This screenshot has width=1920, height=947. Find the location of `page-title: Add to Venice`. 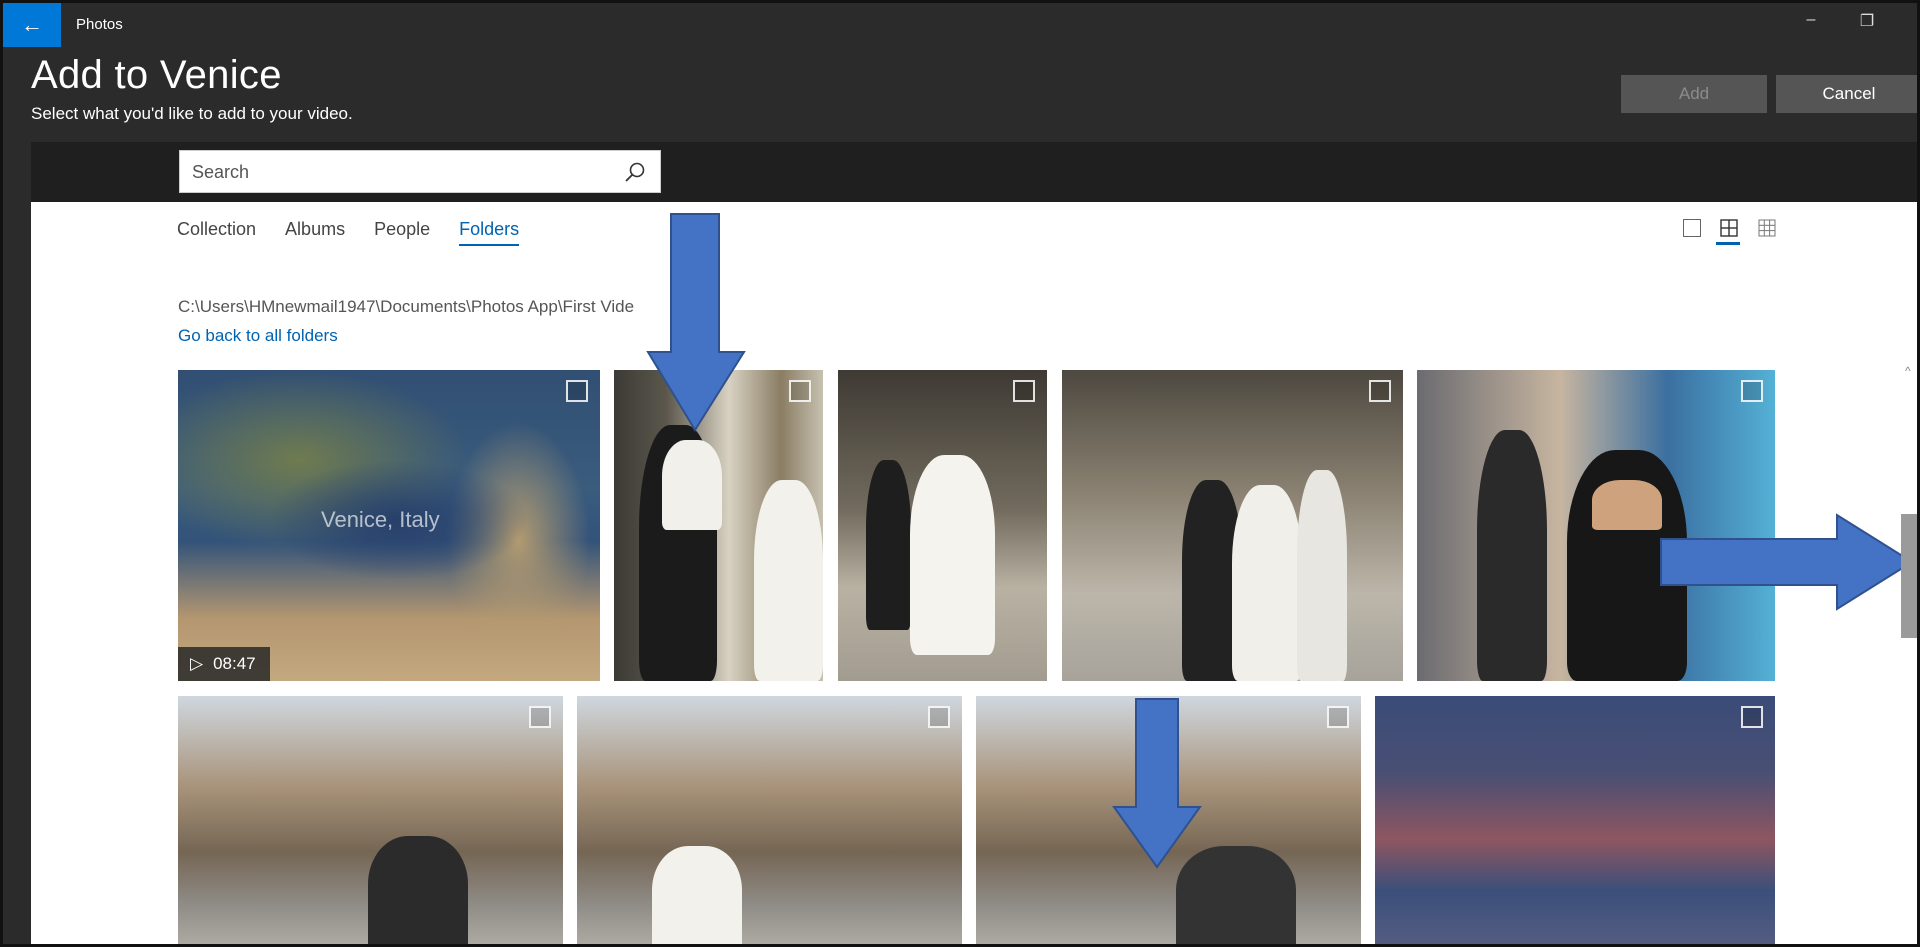

page-title: Add to Venice is located at coordinates (156, 75).